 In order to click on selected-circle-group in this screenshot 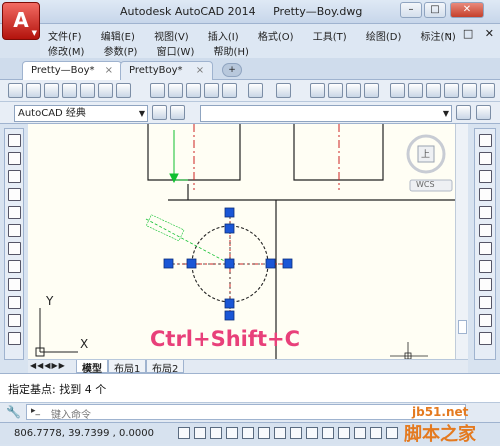, I will do `click(219, 264)`.